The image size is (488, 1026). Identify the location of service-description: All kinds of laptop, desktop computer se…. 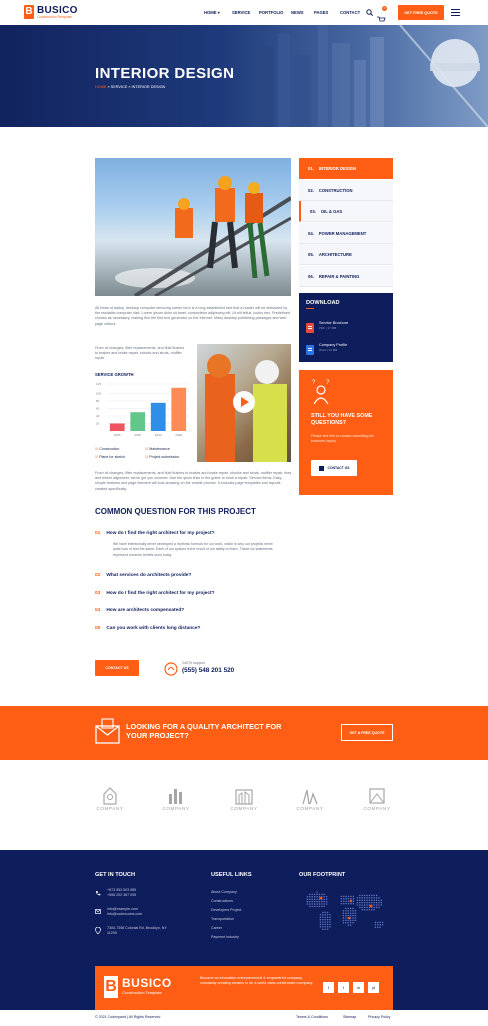
(192, 316).